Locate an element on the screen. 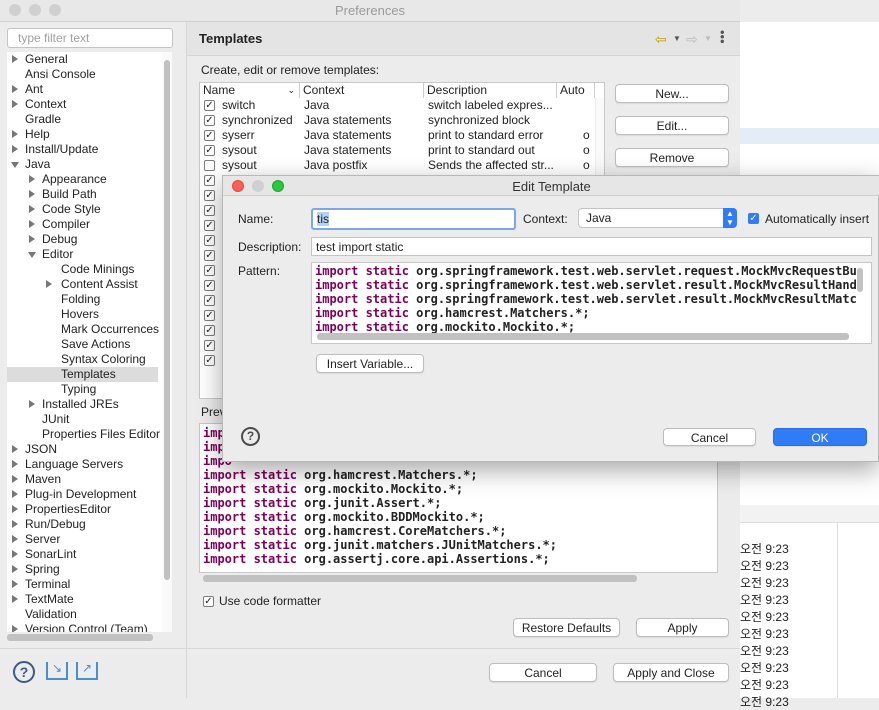 This screenshot has width=879, height=710. tree-hscrollbar is located at coordinates (80, 637).